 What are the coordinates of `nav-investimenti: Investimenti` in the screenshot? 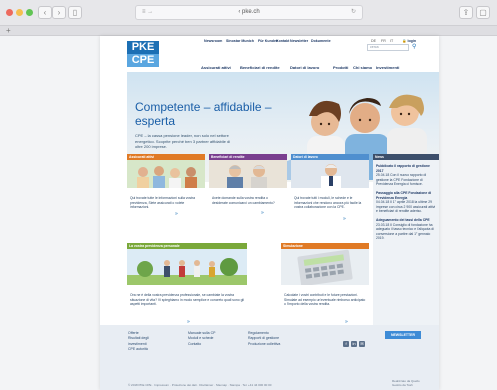 It's located at (387, 67).